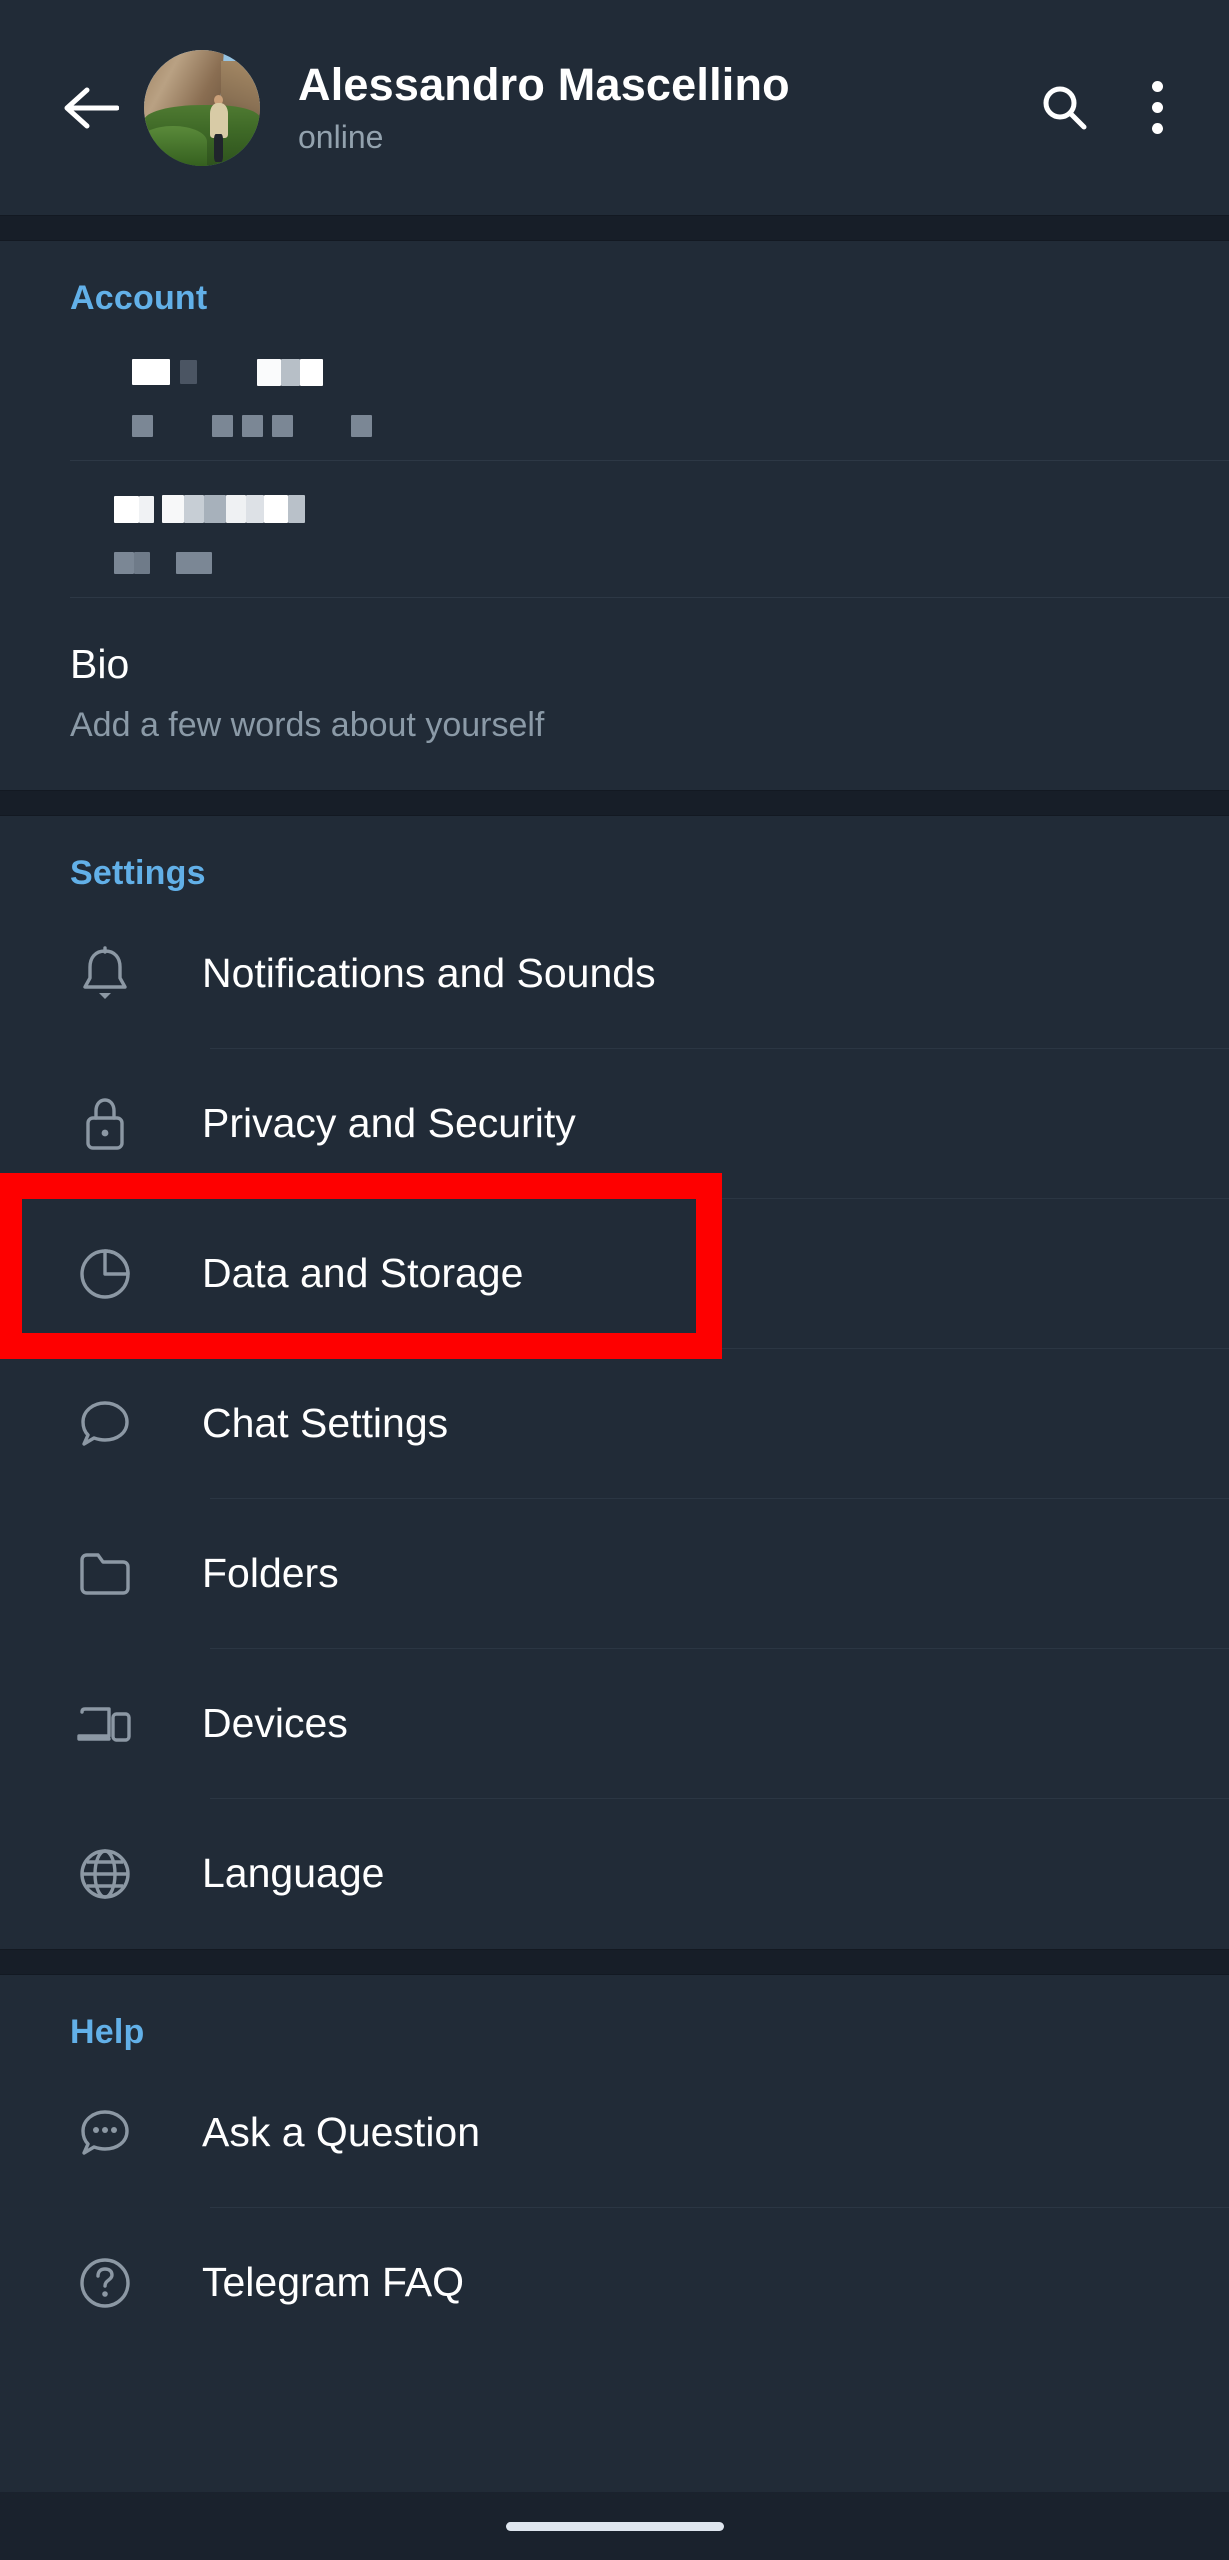 The height and width of the screenshot is (2560, 1229). What do you see at coordinates (341, 136) in the screenshot?
I see `online-status: online` at bounding box center [341, 136].